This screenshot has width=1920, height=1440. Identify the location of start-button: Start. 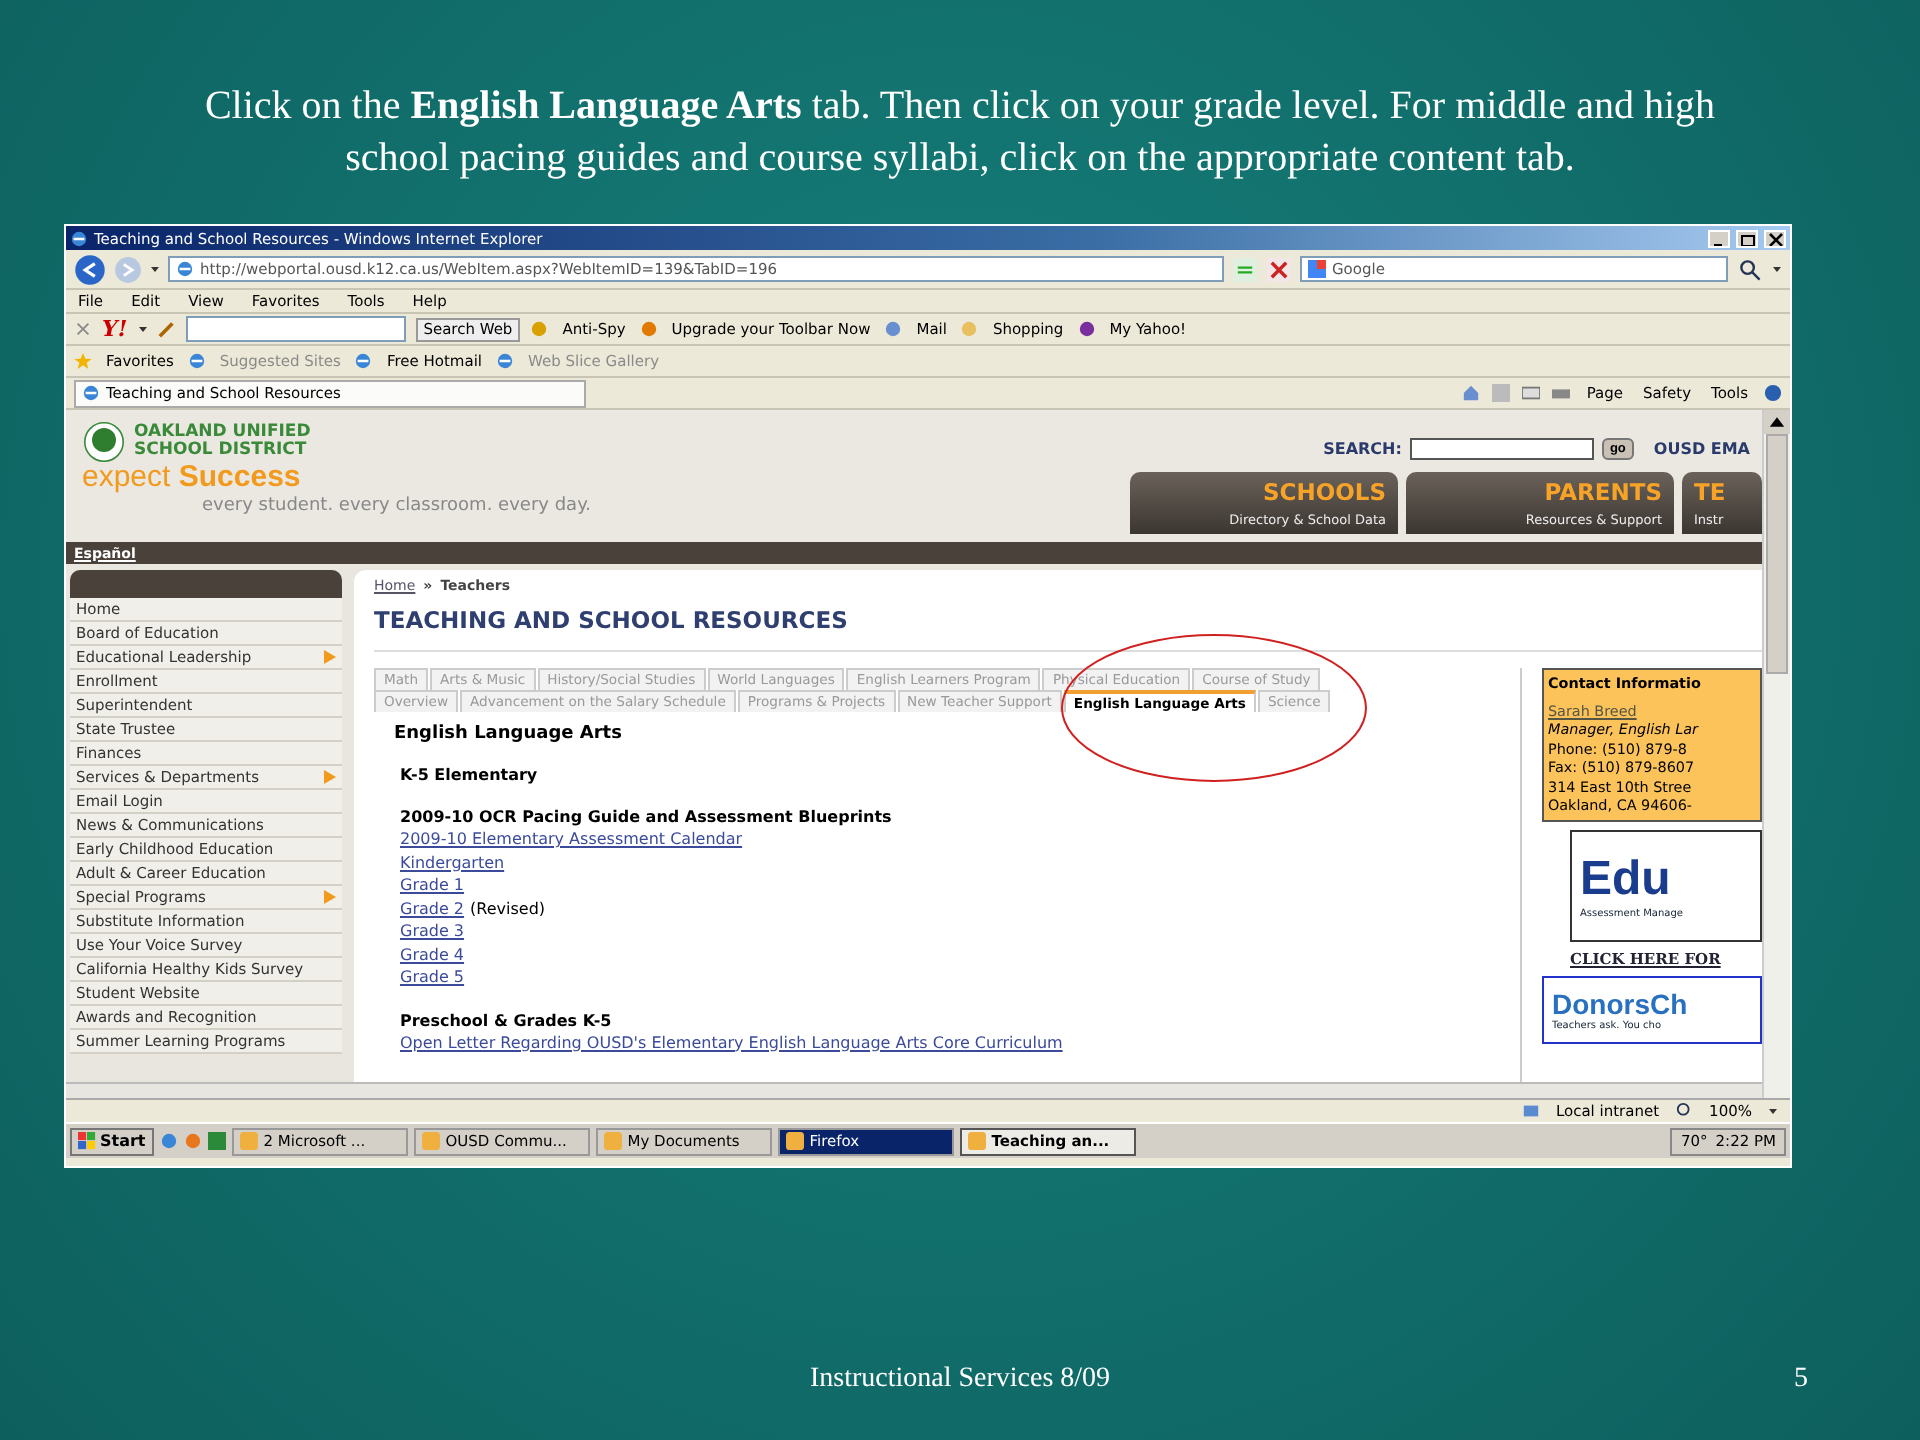
(112, 1141).